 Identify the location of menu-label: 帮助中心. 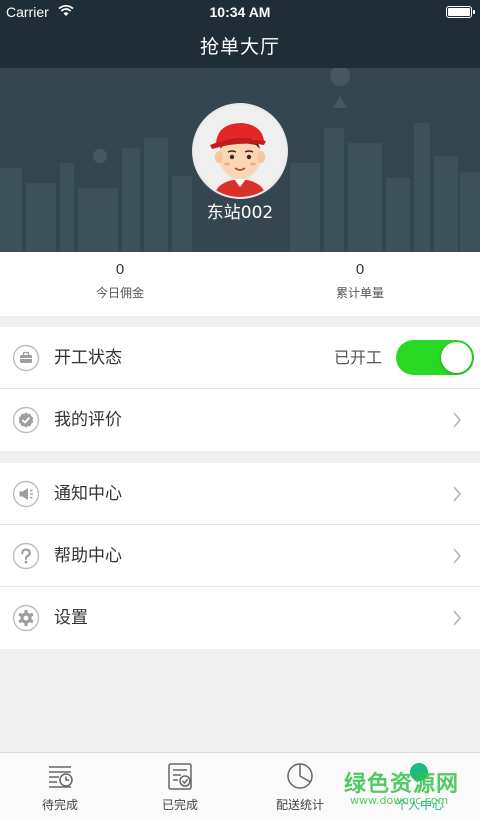
(88, 556).